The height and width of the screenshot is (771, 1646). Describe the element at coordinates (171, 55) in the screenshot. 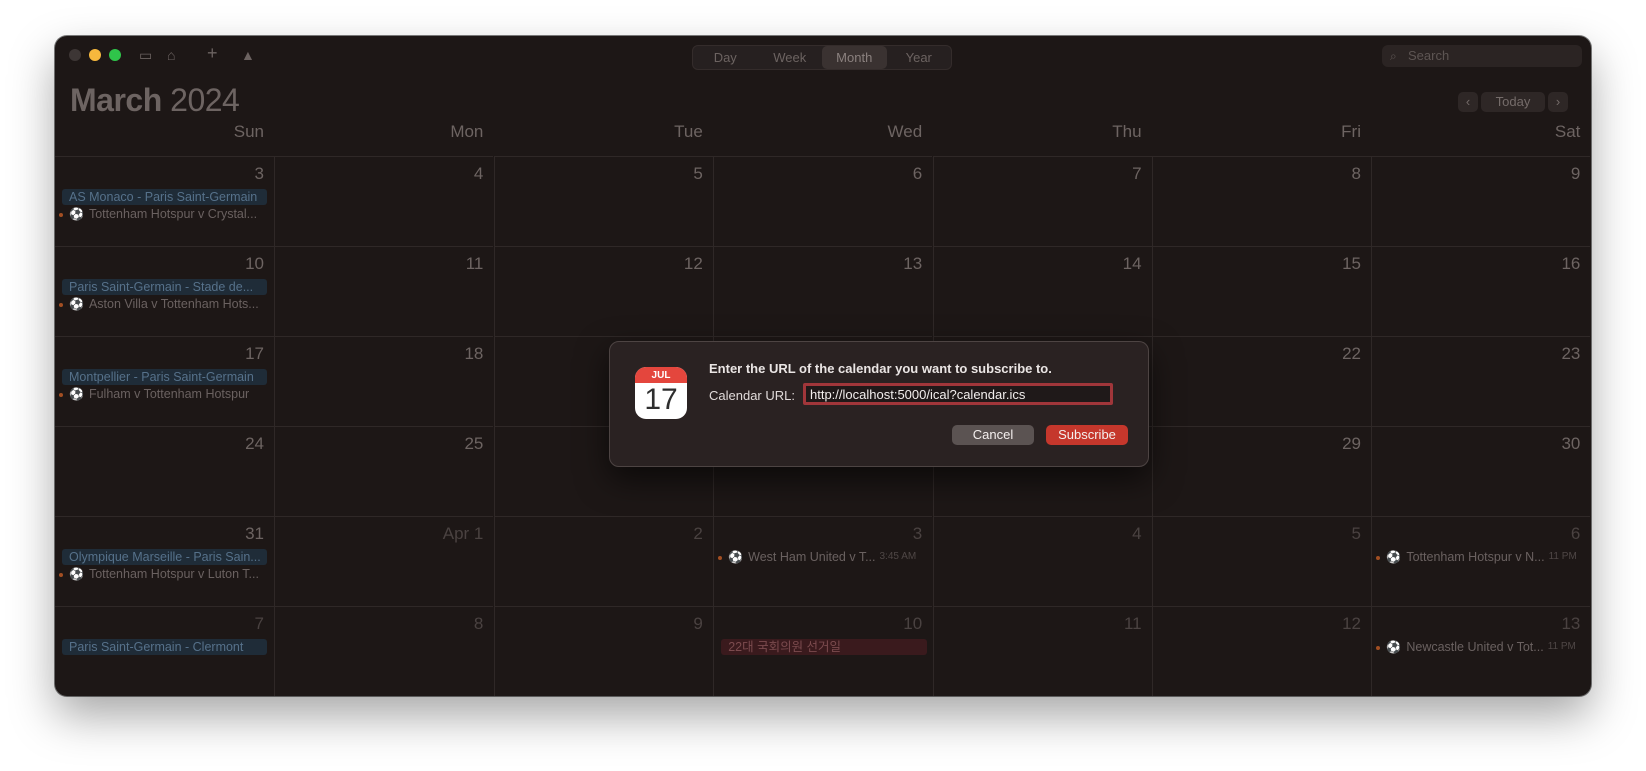

I see `inbox-icon: ⌂` at that location.